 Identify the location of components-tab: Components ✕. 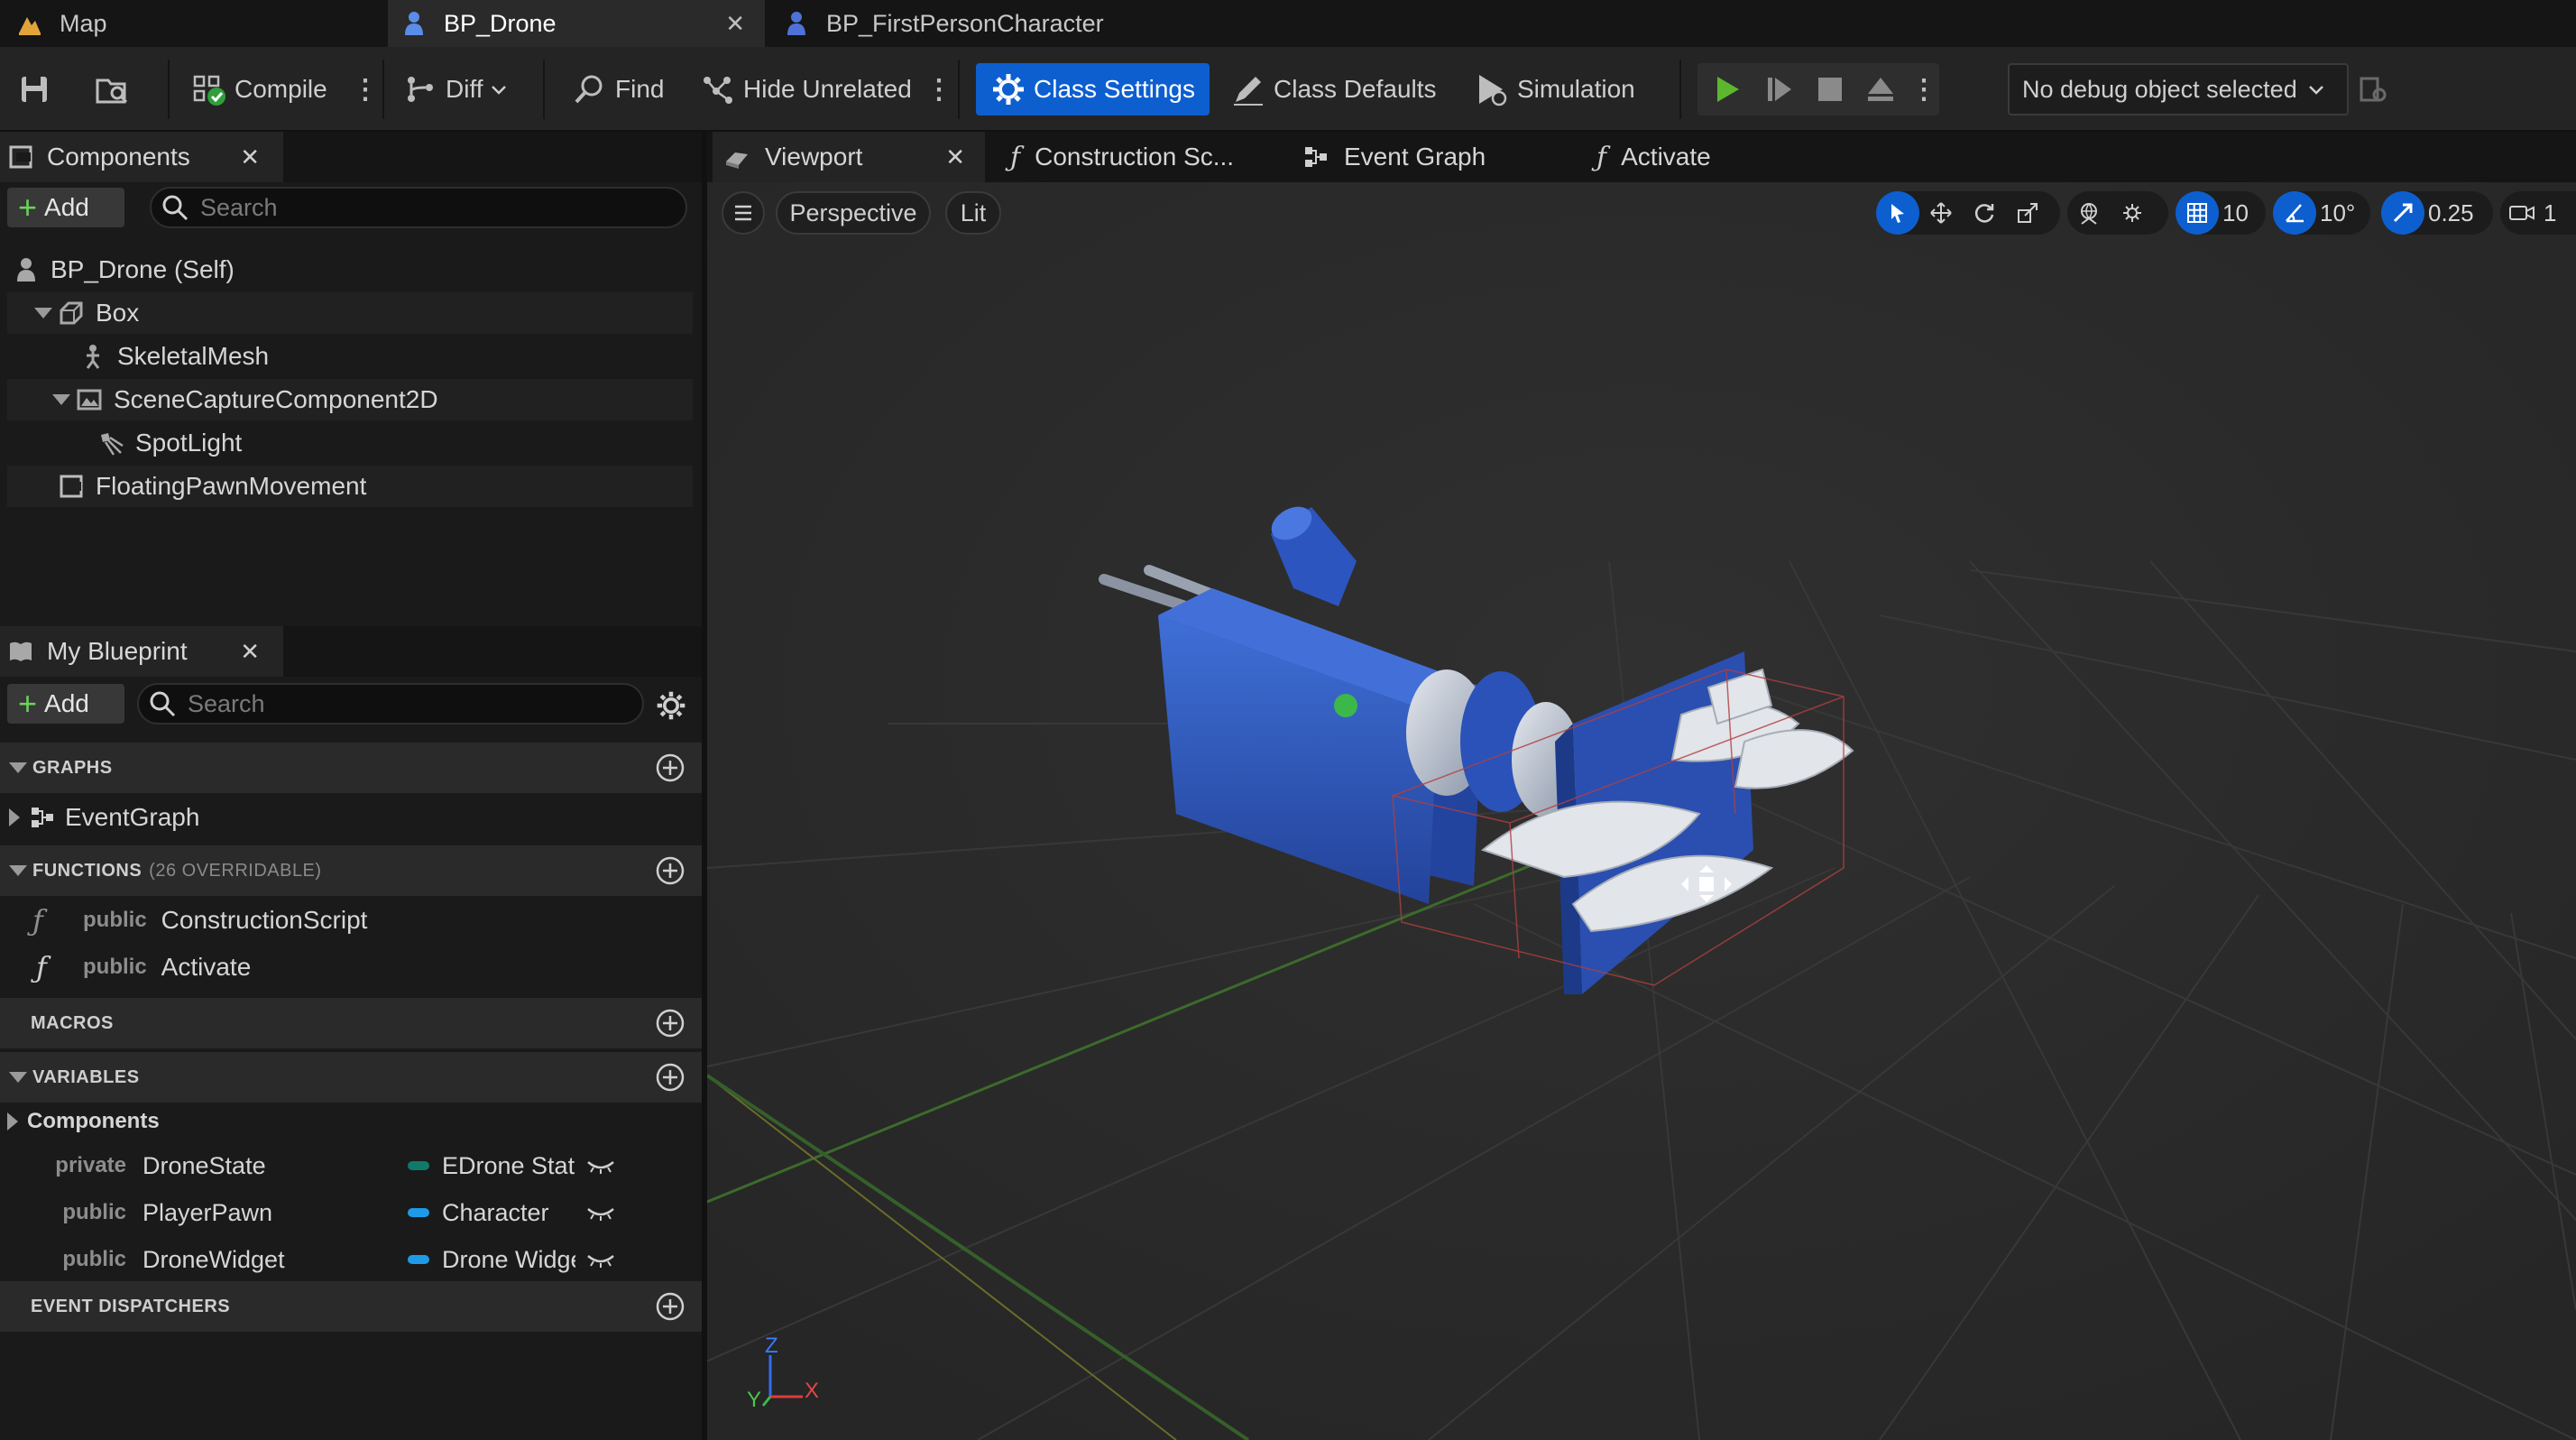
(141, 157).